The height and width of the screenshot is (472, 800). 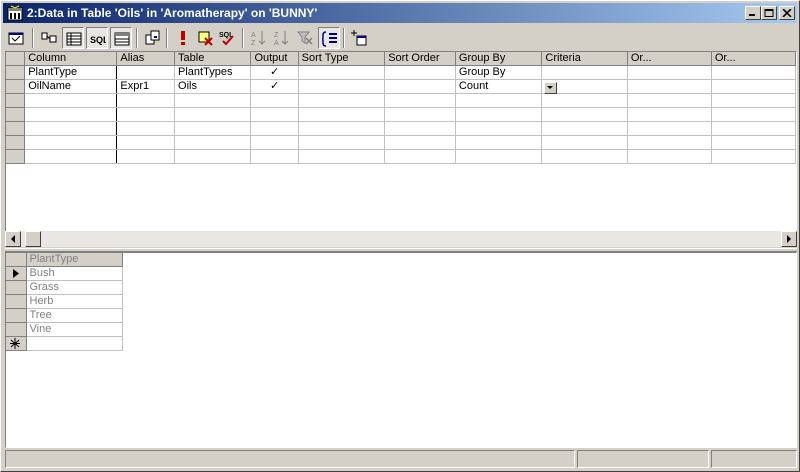 I want to click on verify-sql-button: SQL, so click(x=227, y=38).